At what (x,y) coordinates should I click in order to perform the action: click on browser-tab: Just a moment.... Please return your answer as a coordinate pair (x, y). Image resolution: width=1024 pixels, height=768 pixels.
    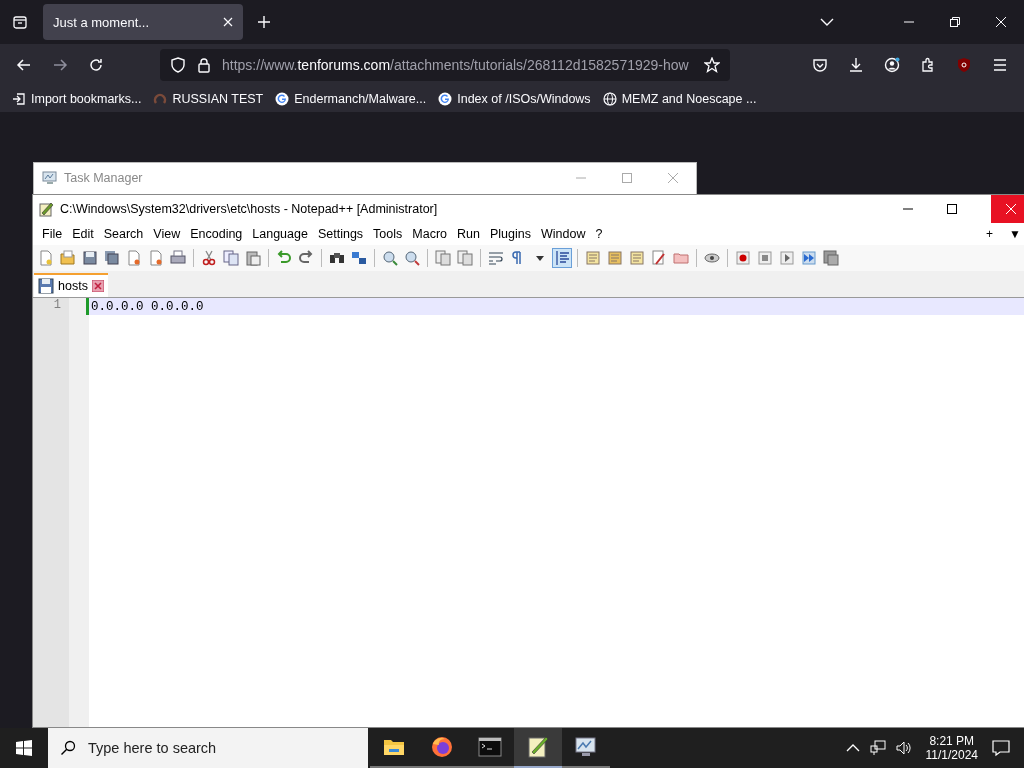
    Looking at the image, I should click on (143, 22).